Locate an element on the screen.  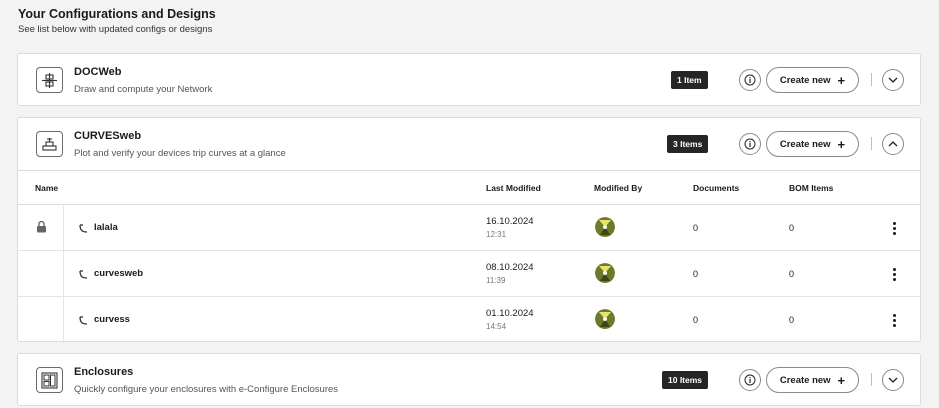
enclosure-icon is located at coordinates (49, 380).